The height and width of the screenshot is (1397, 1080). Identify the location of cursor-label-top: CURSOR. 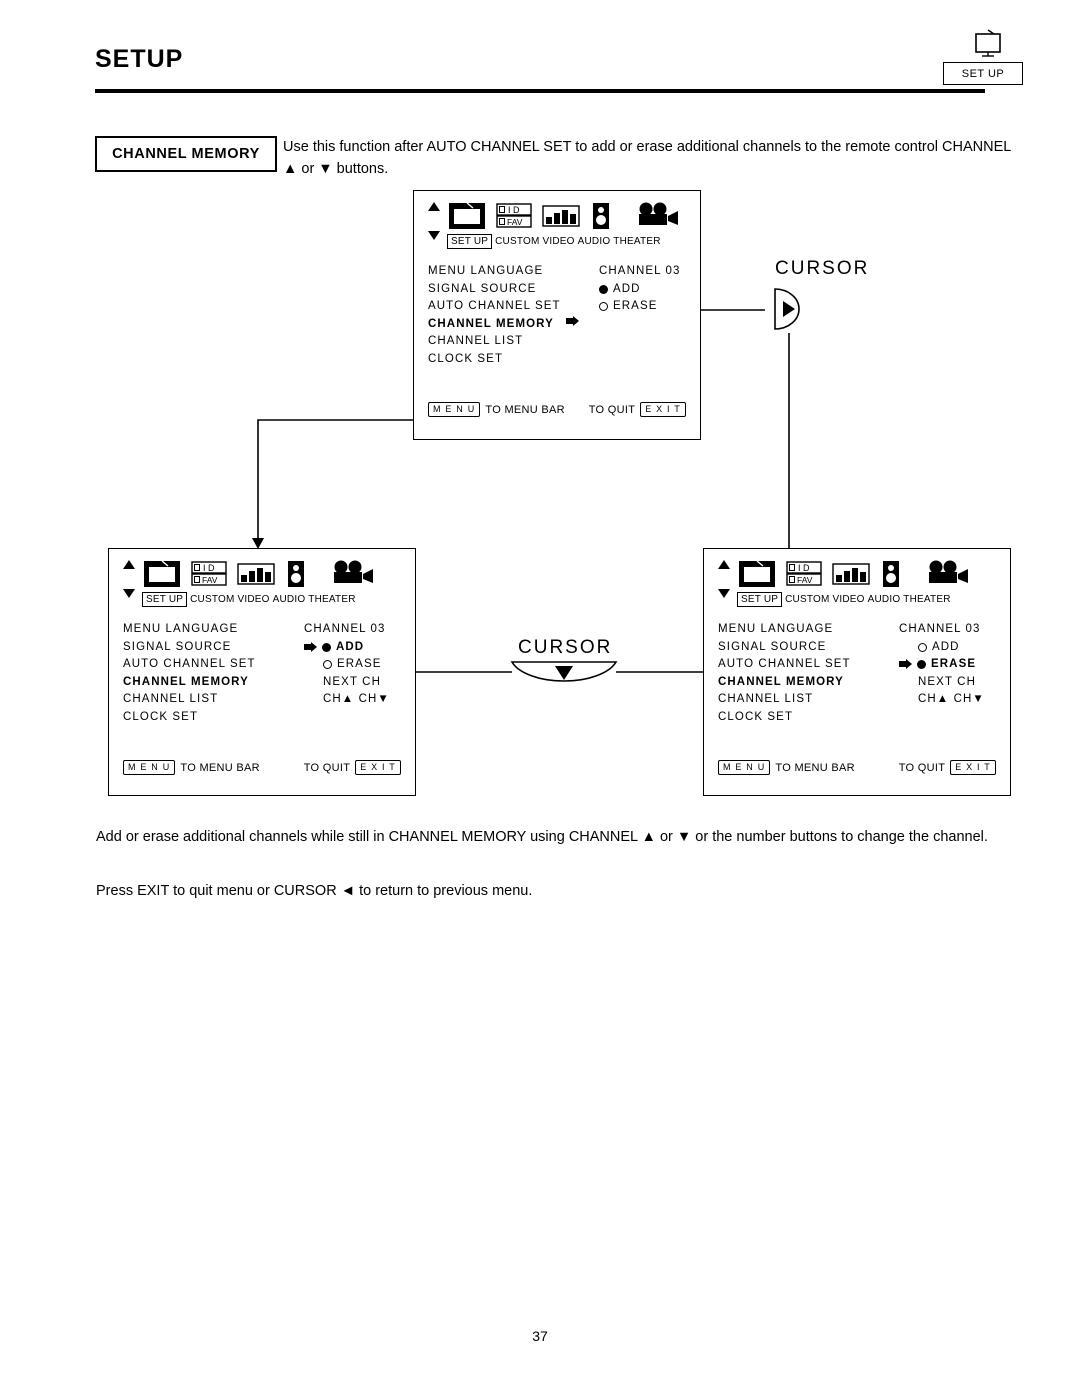
(822, 268).